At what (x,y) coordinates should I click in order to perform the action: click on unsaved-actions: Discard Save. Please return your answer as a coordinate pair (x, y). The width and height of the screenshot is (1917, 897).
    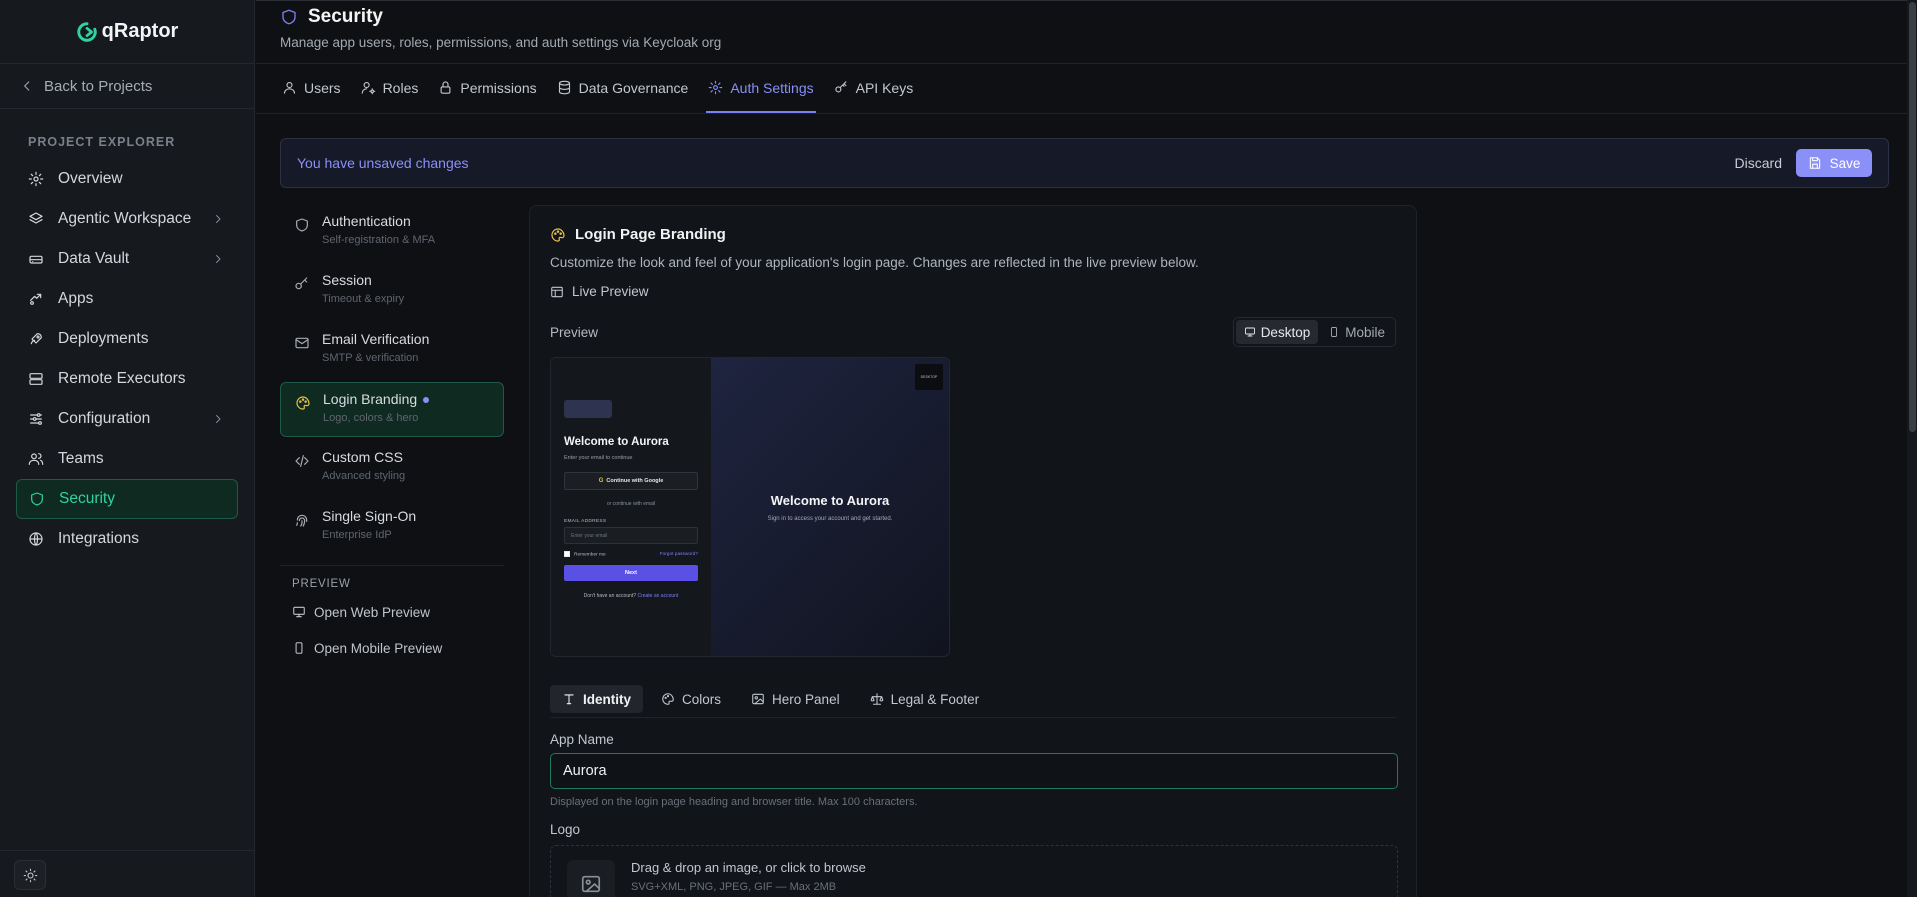
    Looking at the image, I should click on (1803, 163).